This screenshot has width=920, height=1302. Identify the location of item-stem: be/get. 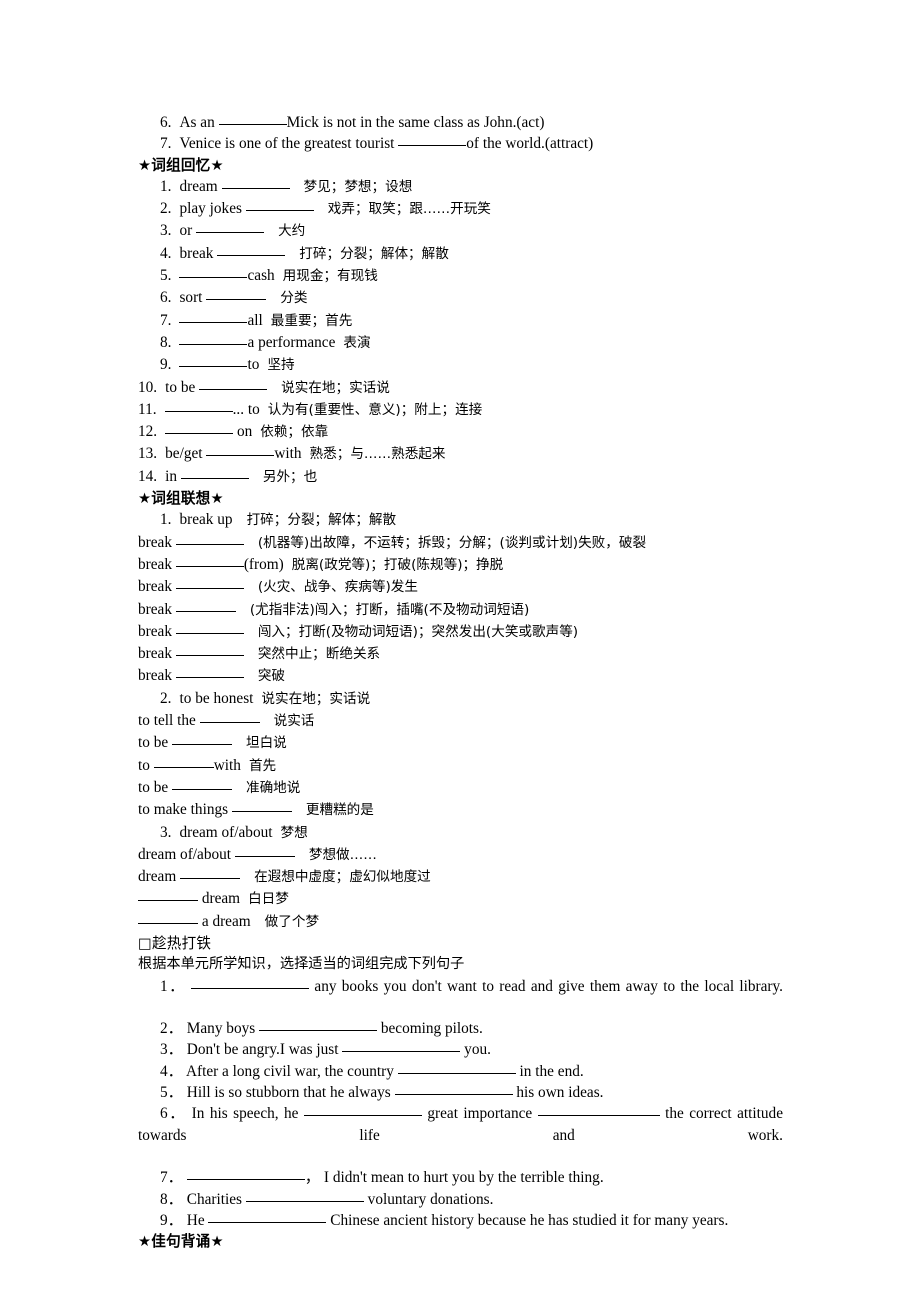
(184, 454).